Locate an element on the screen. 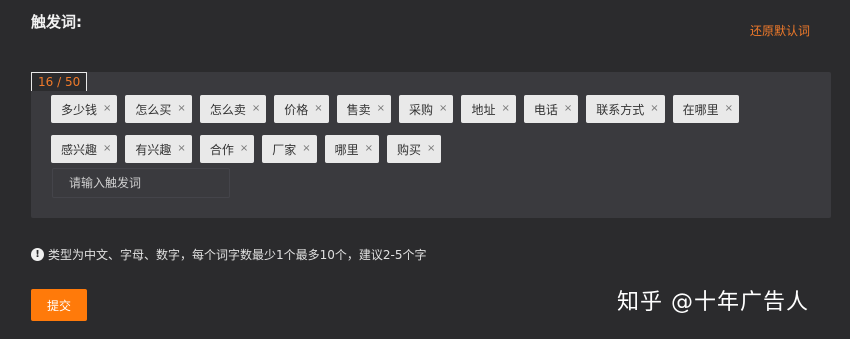  tag-chip: 购买 × is located at coordinates (414, 149).